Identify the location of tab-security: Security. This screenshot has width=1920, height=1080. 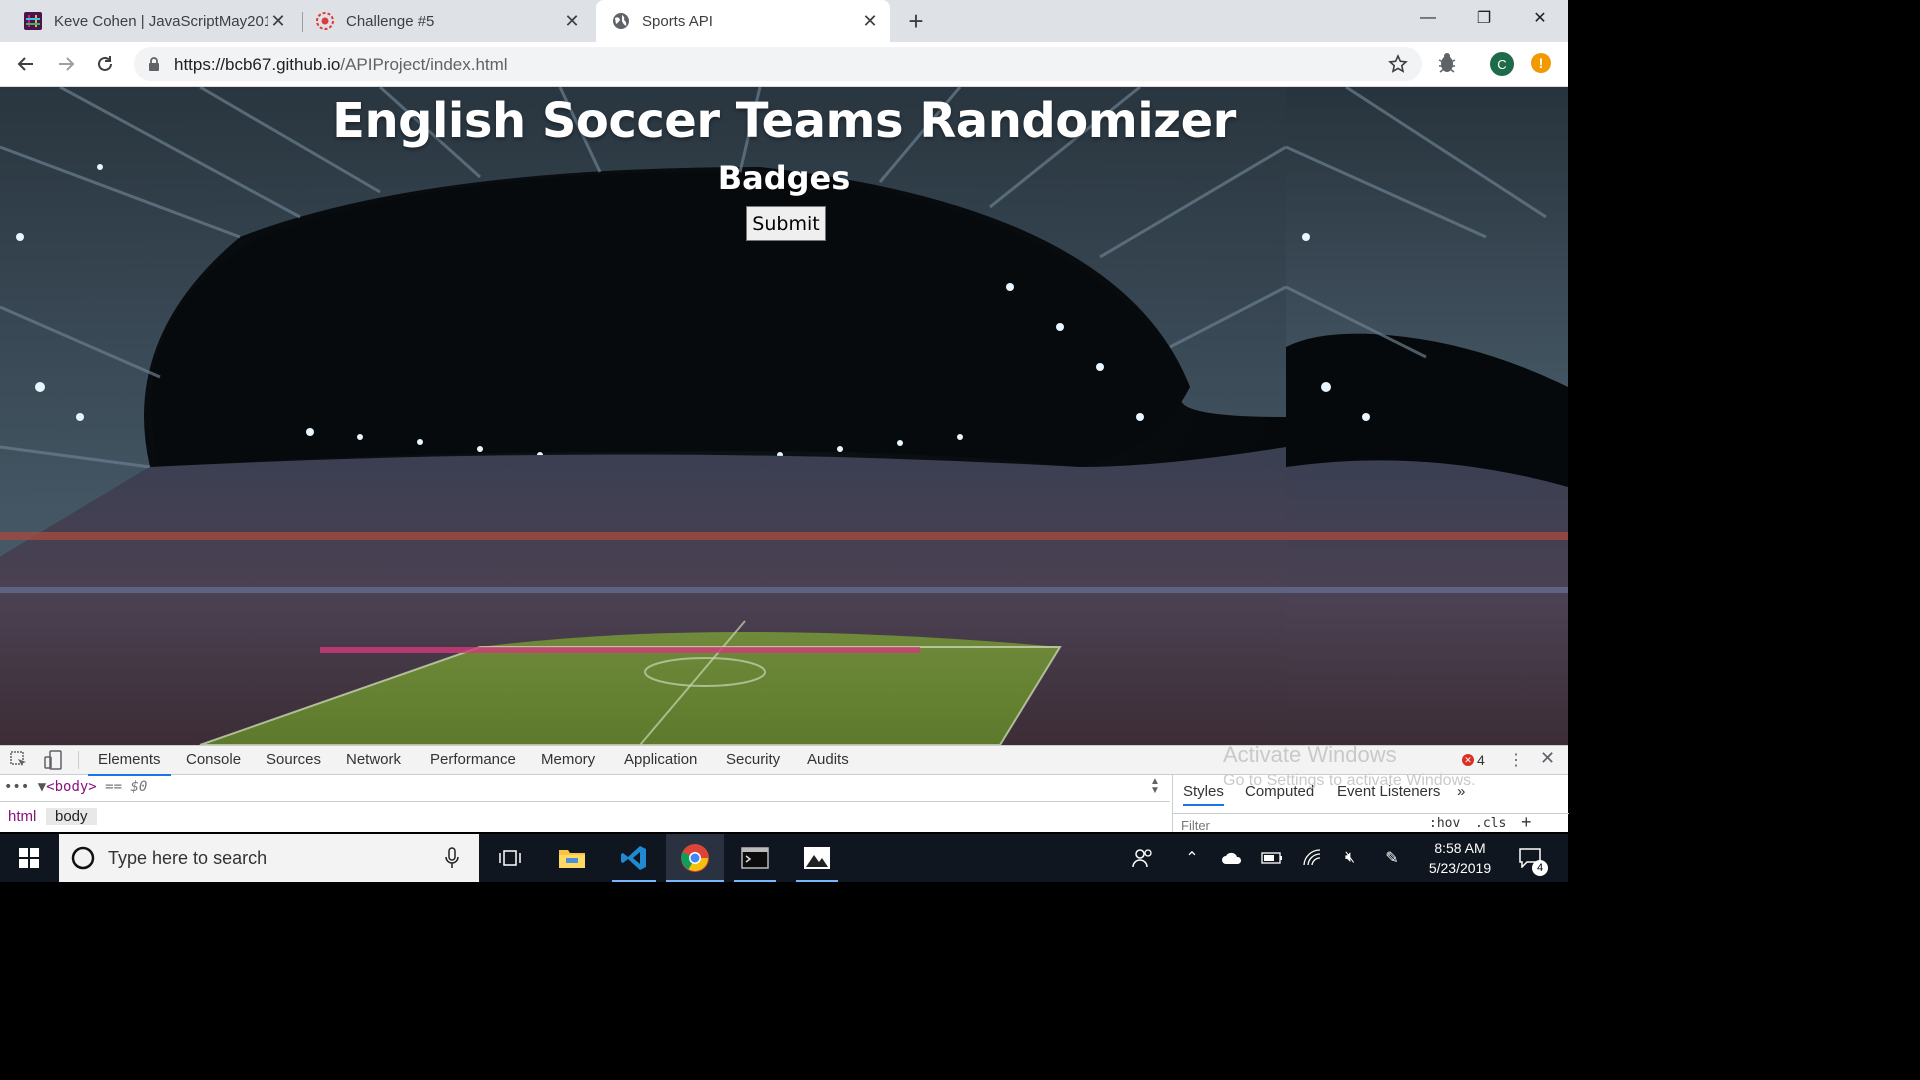
(753, 760).